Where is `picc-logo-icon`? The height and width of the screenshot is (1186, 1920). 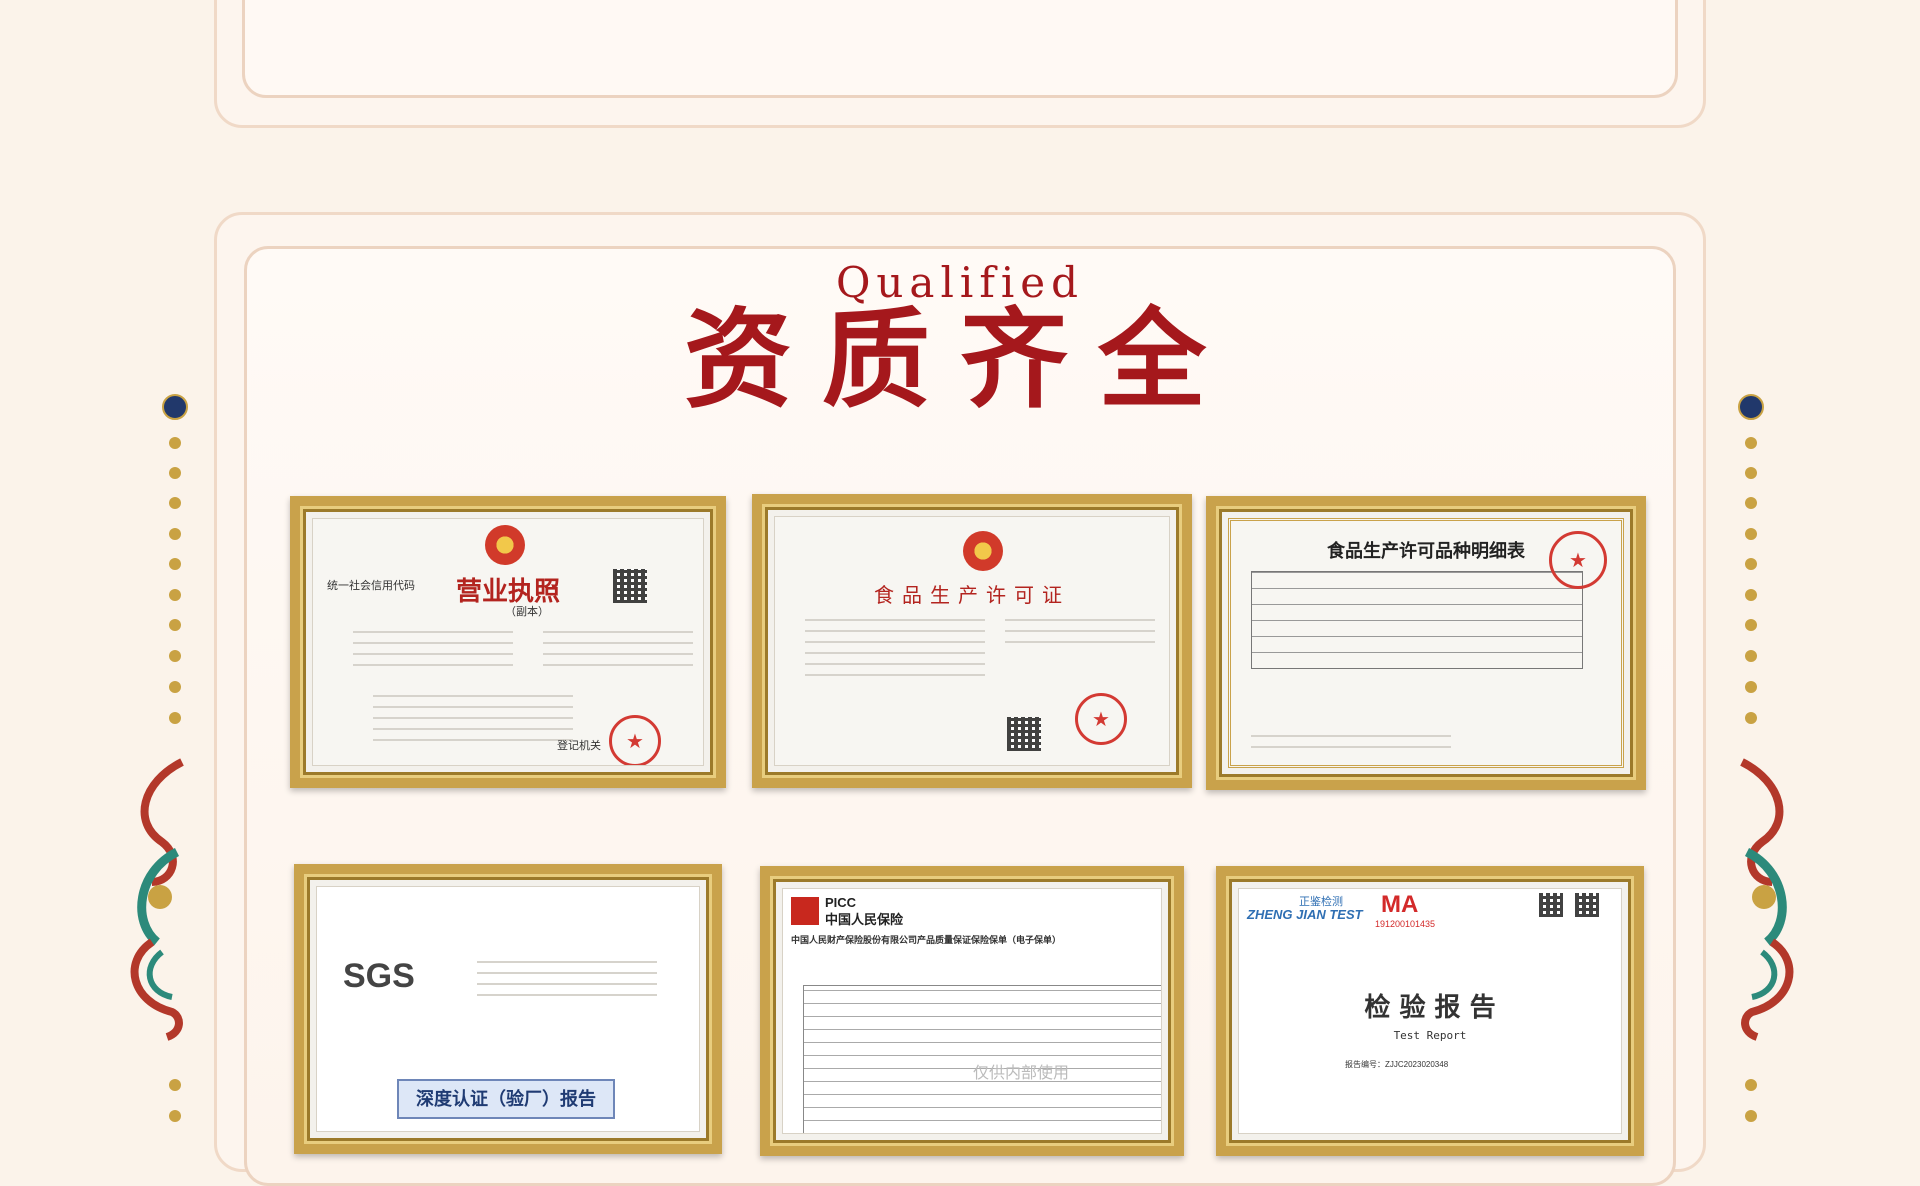
picc-logo-icon is located at coordinates (805, 911).